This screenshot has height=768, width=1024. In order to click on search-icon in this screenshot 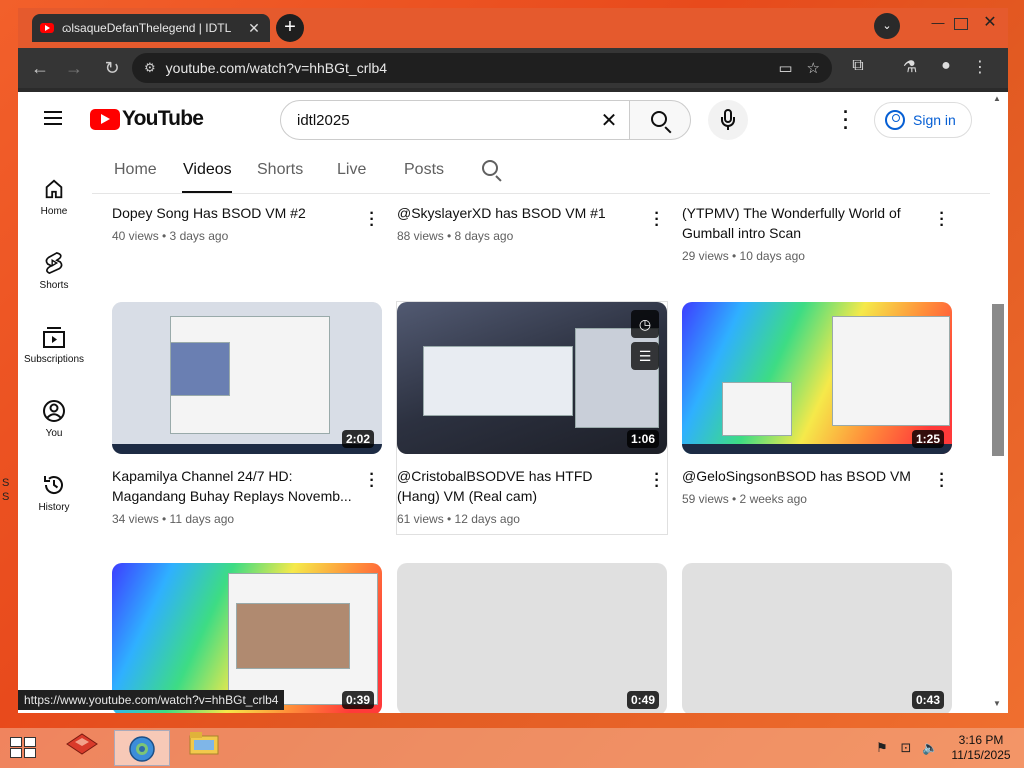, I will do `click(659, 119)`.